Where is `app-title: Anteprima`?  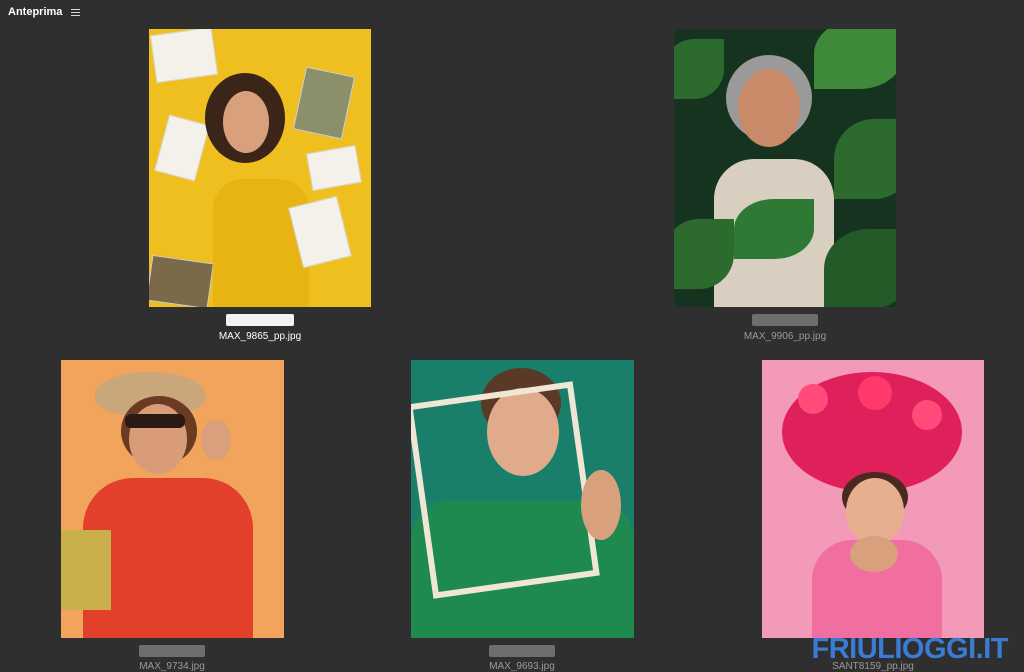 app-title: Anteprima is located at coordinates (35, 12).